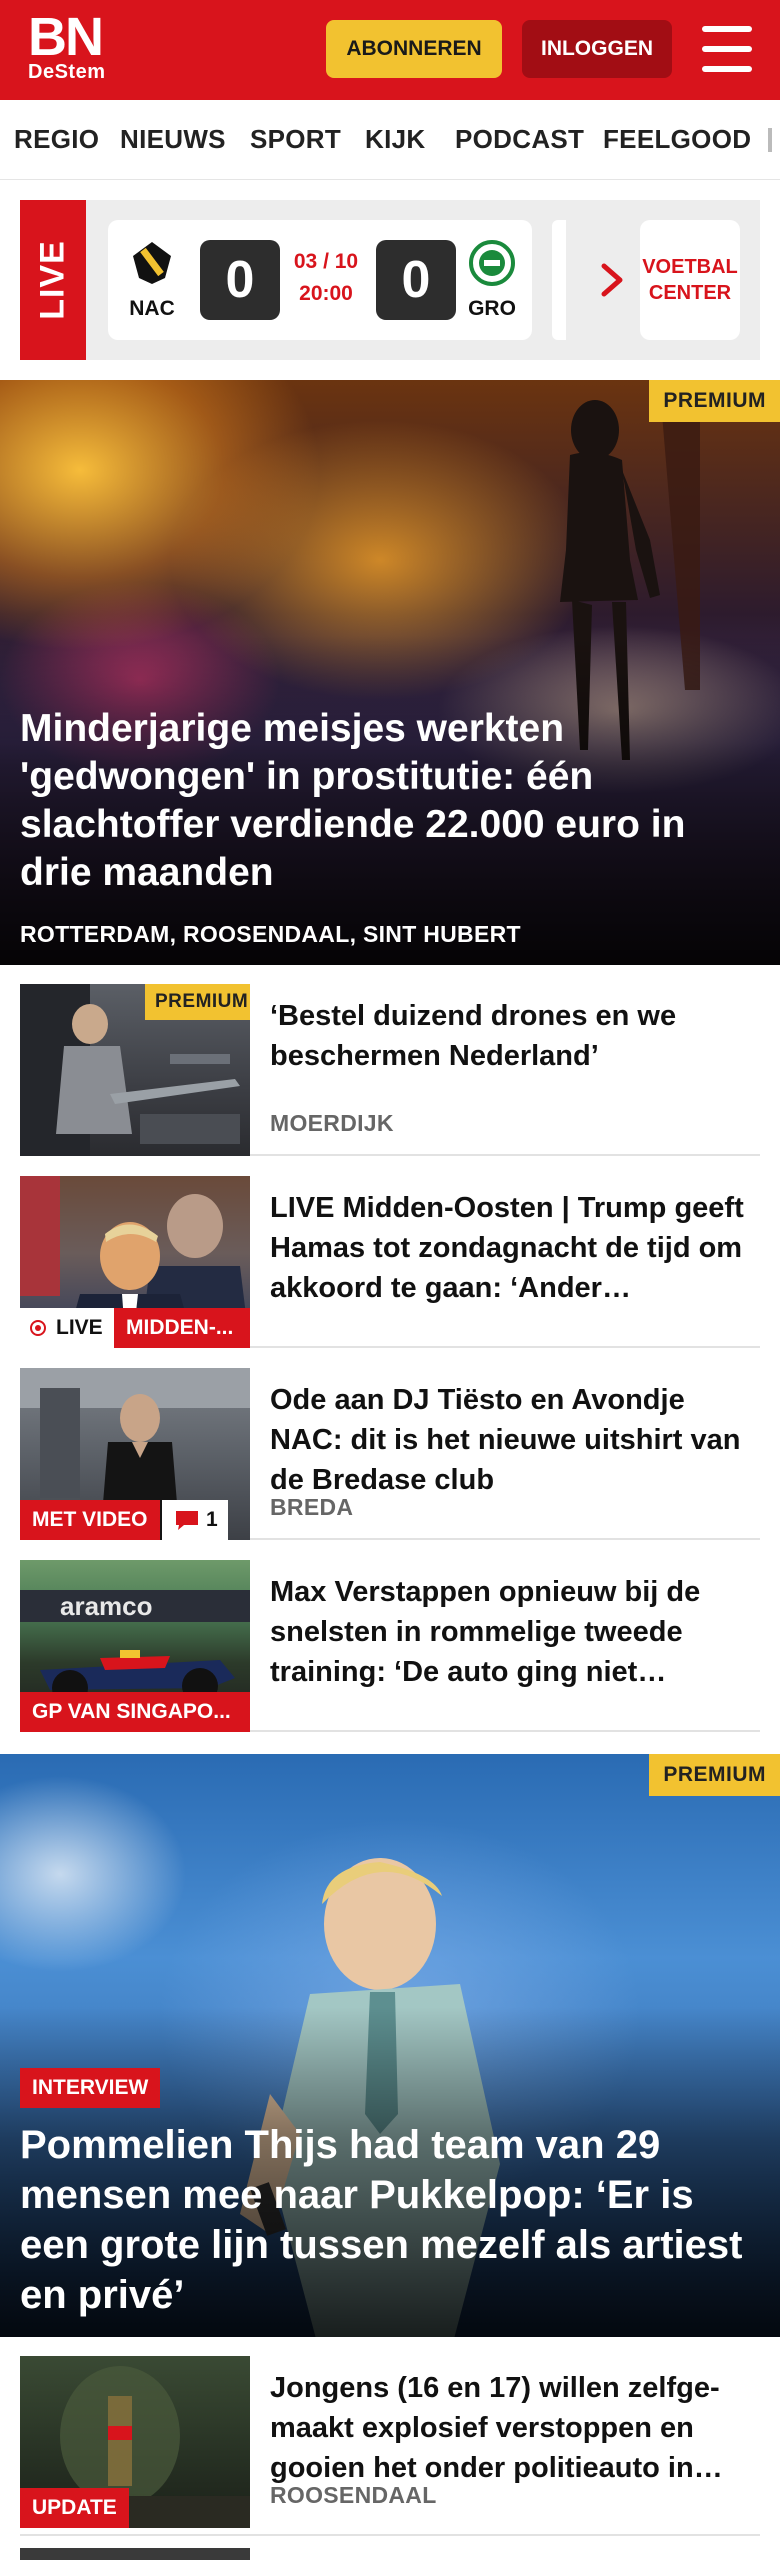  I want to click on login-button: INLOGGEN, so click(597, 49).